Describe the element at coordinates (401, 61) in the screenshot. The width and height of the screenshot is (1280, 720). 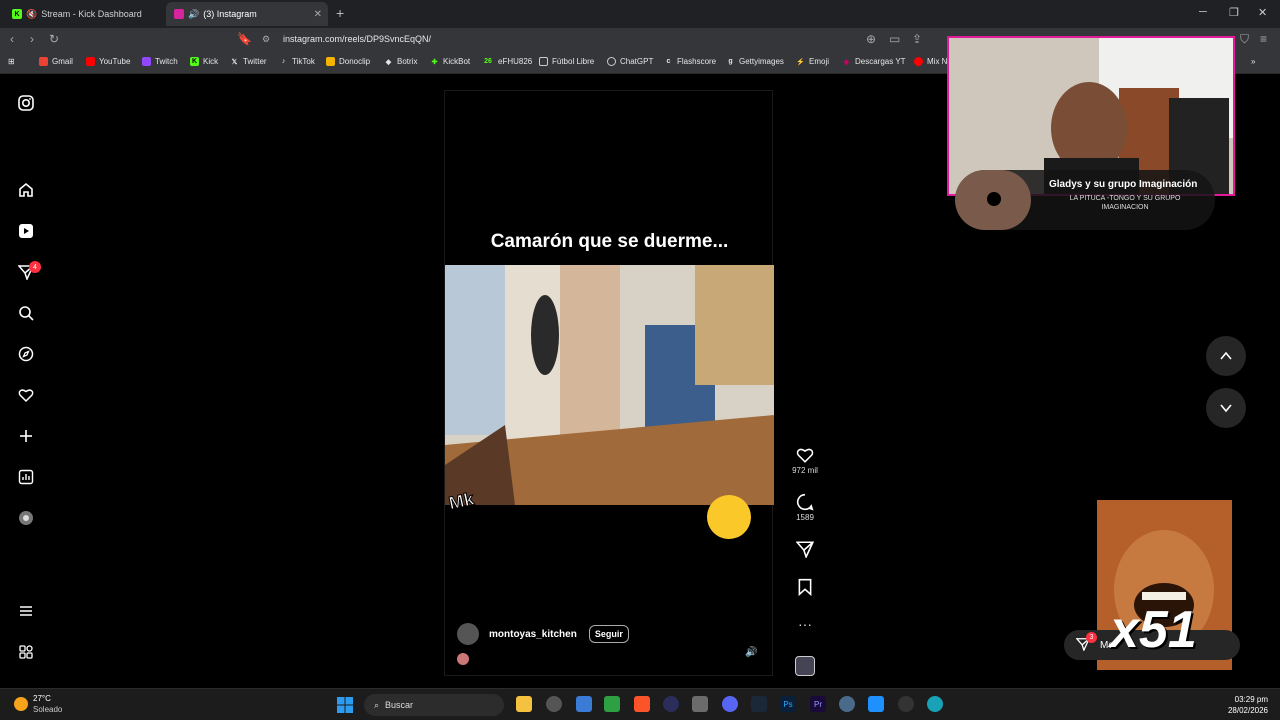
I see `bookmark-botrix: ◆ Botrix` at that location.